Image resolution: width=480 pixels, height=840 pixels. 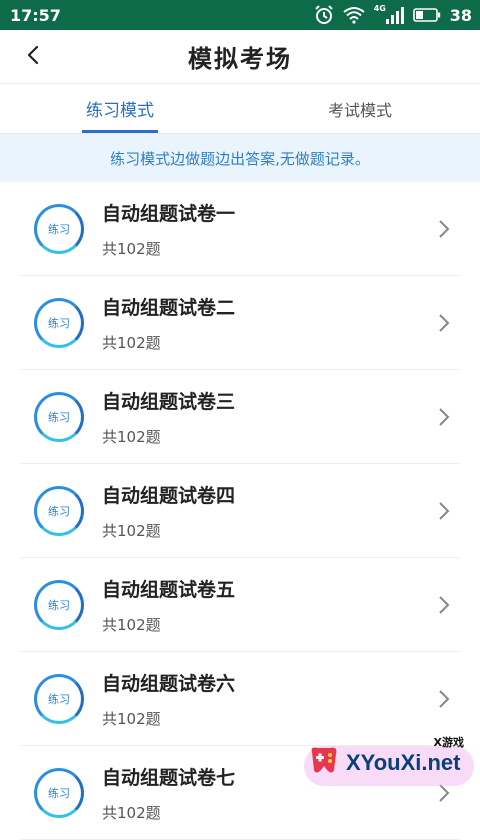 What do you see at coordinates (240, 699) in the screenshot?
I see `list-item: 练习 自动组题试卷六 共102题` at bounding box center [240, 699].